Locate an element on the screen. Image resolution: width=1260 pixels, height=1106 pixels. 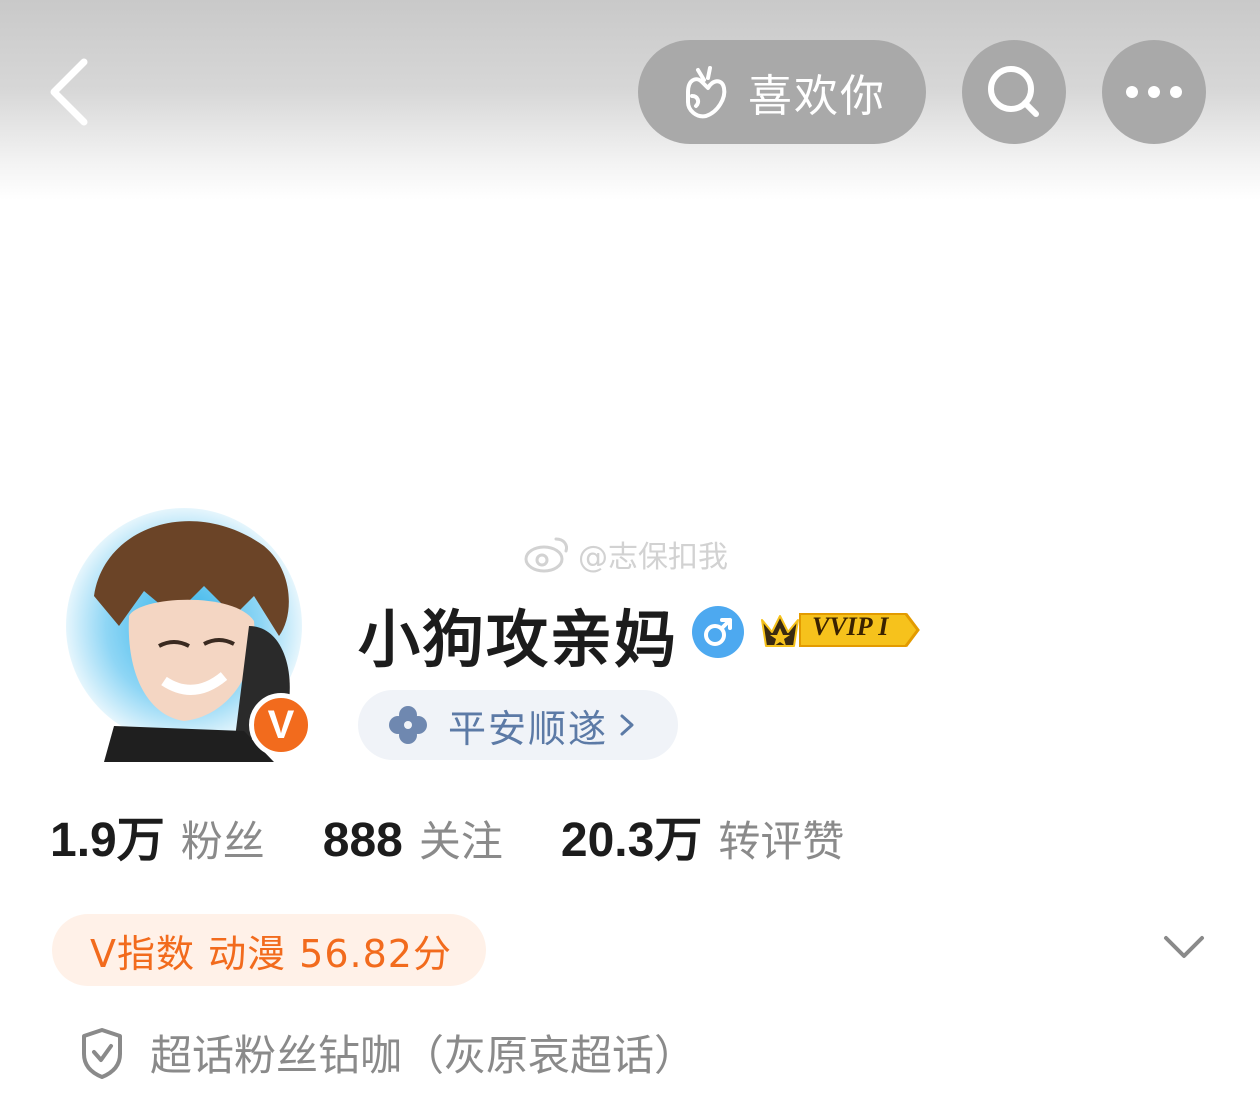
like-you-button: 喜欢你 is located at coordinates (782, 92).